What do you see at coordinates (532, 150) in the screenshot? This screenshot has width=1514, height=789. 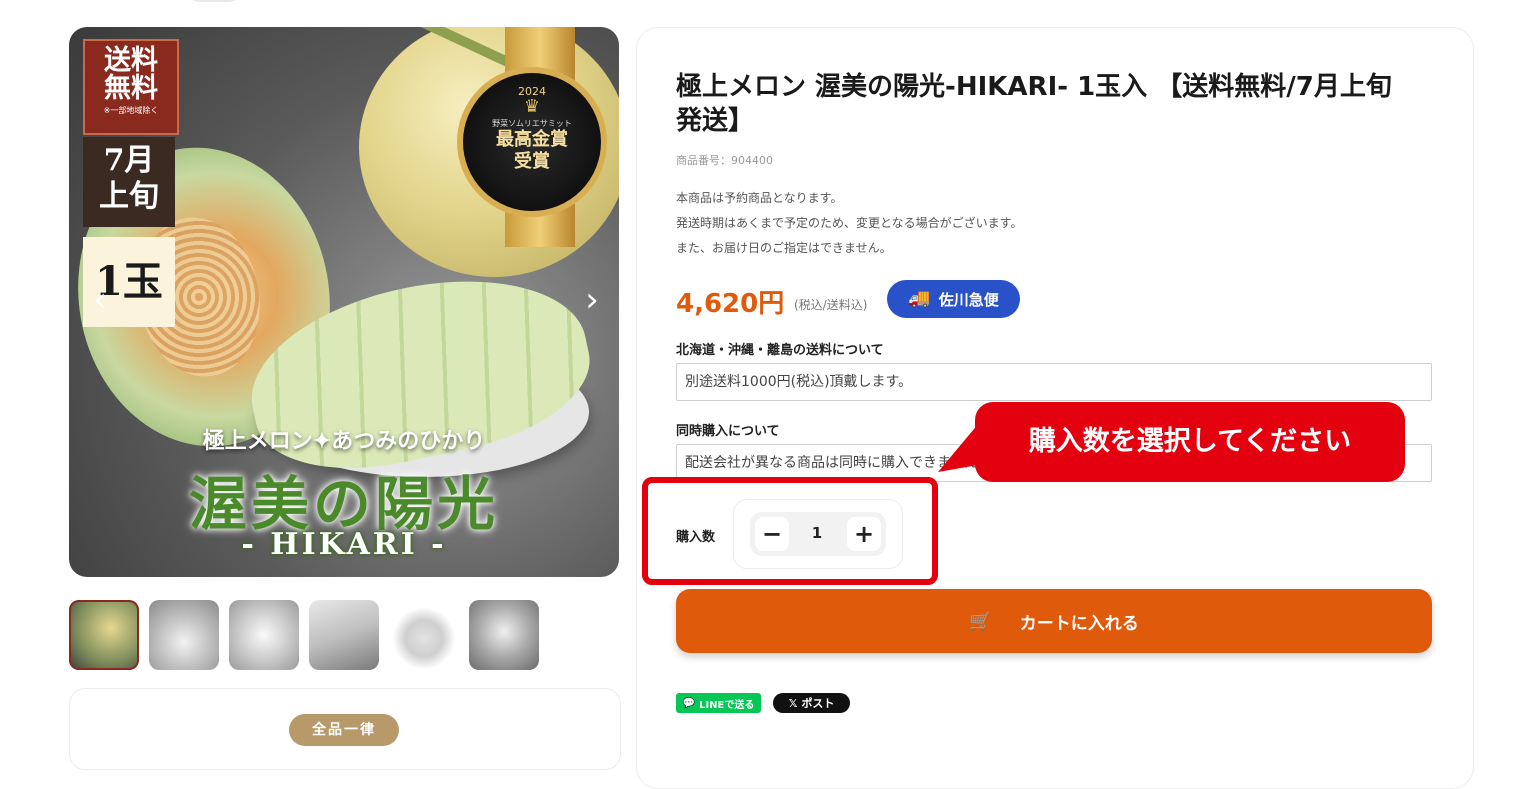 I see `award-text: 最高金賞 受賞` at bounding box center [532, 150].